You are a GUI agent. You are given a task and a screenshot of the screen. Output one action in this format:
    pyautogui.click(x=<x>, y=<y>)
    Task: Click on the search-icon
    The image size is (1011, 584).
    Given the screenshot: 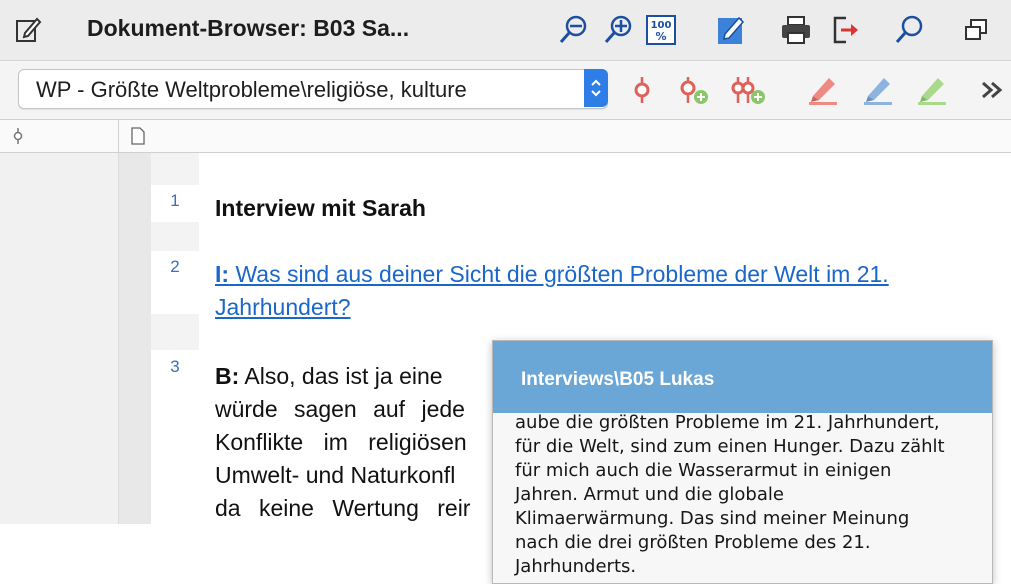 What is the action you would take?
    pyautogui.click(x=909, y=30)
    